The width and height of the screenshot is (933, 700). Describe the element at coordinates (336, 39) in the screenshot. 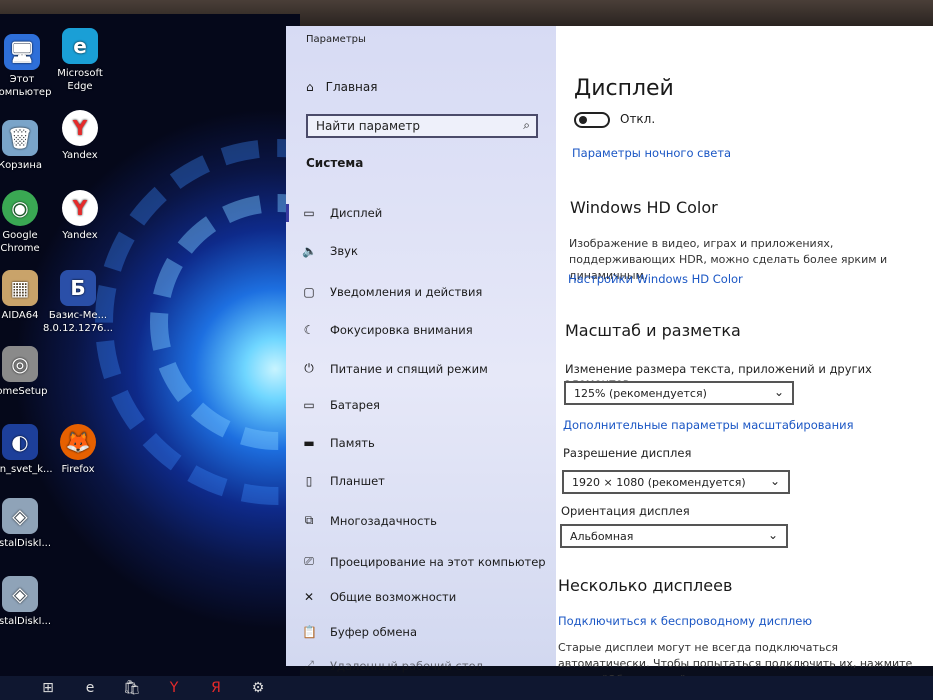

I see `window-title: Параметры` at that location.